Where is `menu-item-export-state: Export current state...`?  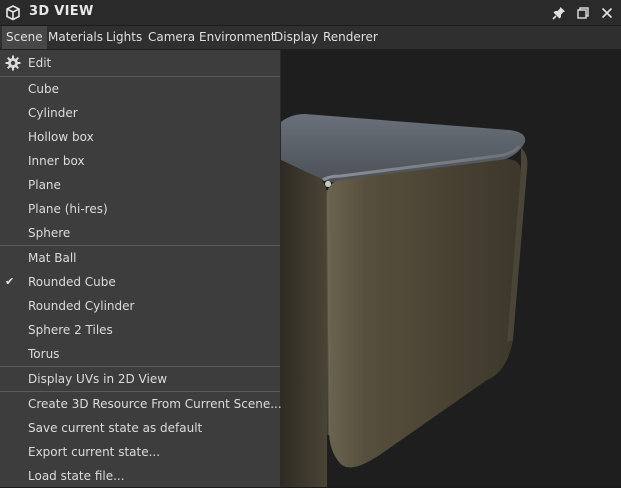 menu-item-export-state: Export current state... is located at coordinates (140, 452).